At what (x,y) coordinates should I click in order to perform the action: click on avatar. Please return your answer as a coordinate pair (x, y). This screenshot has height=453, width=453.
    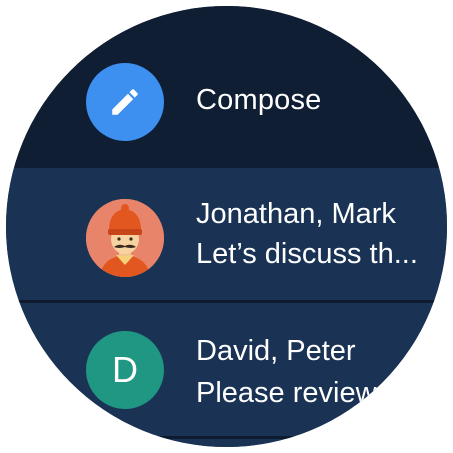
    Looking at the image, I should click on (125, 238).